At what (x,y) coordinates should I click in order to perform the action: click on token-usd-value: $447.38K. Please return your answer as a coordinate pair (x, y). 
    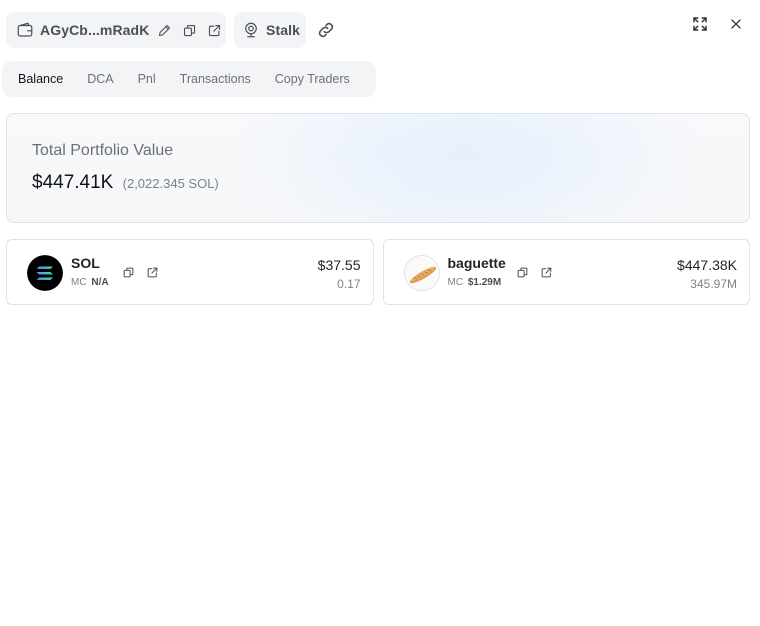
    Looking at the image, I should click on (707, 265).